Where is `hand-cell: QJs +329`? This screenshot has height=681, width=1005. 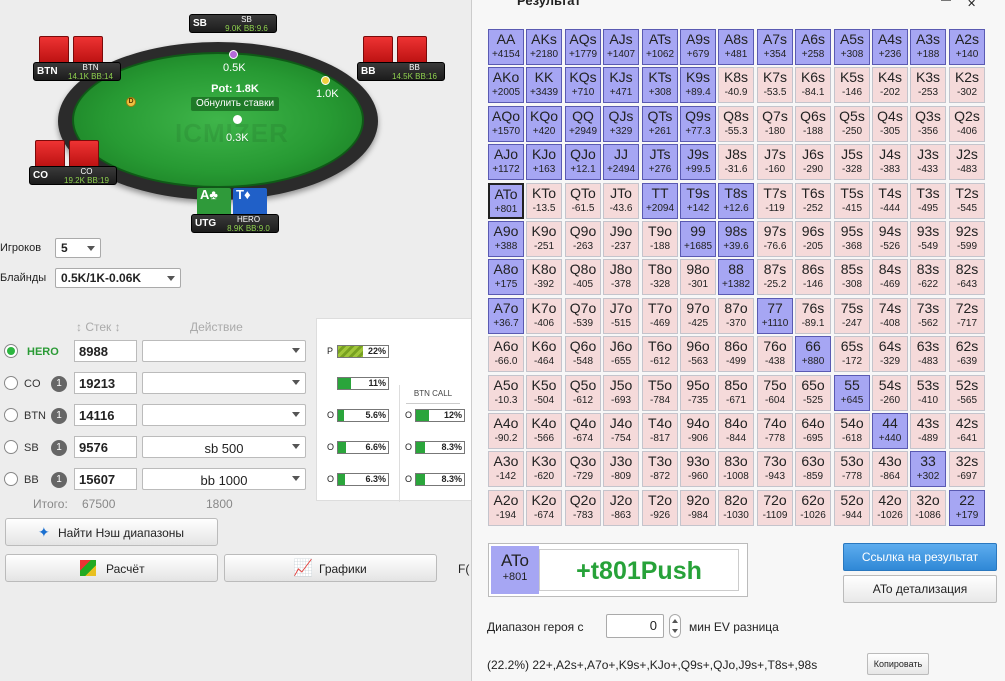 hand-cell: QJs +329 is located at coordinates (621, 124).